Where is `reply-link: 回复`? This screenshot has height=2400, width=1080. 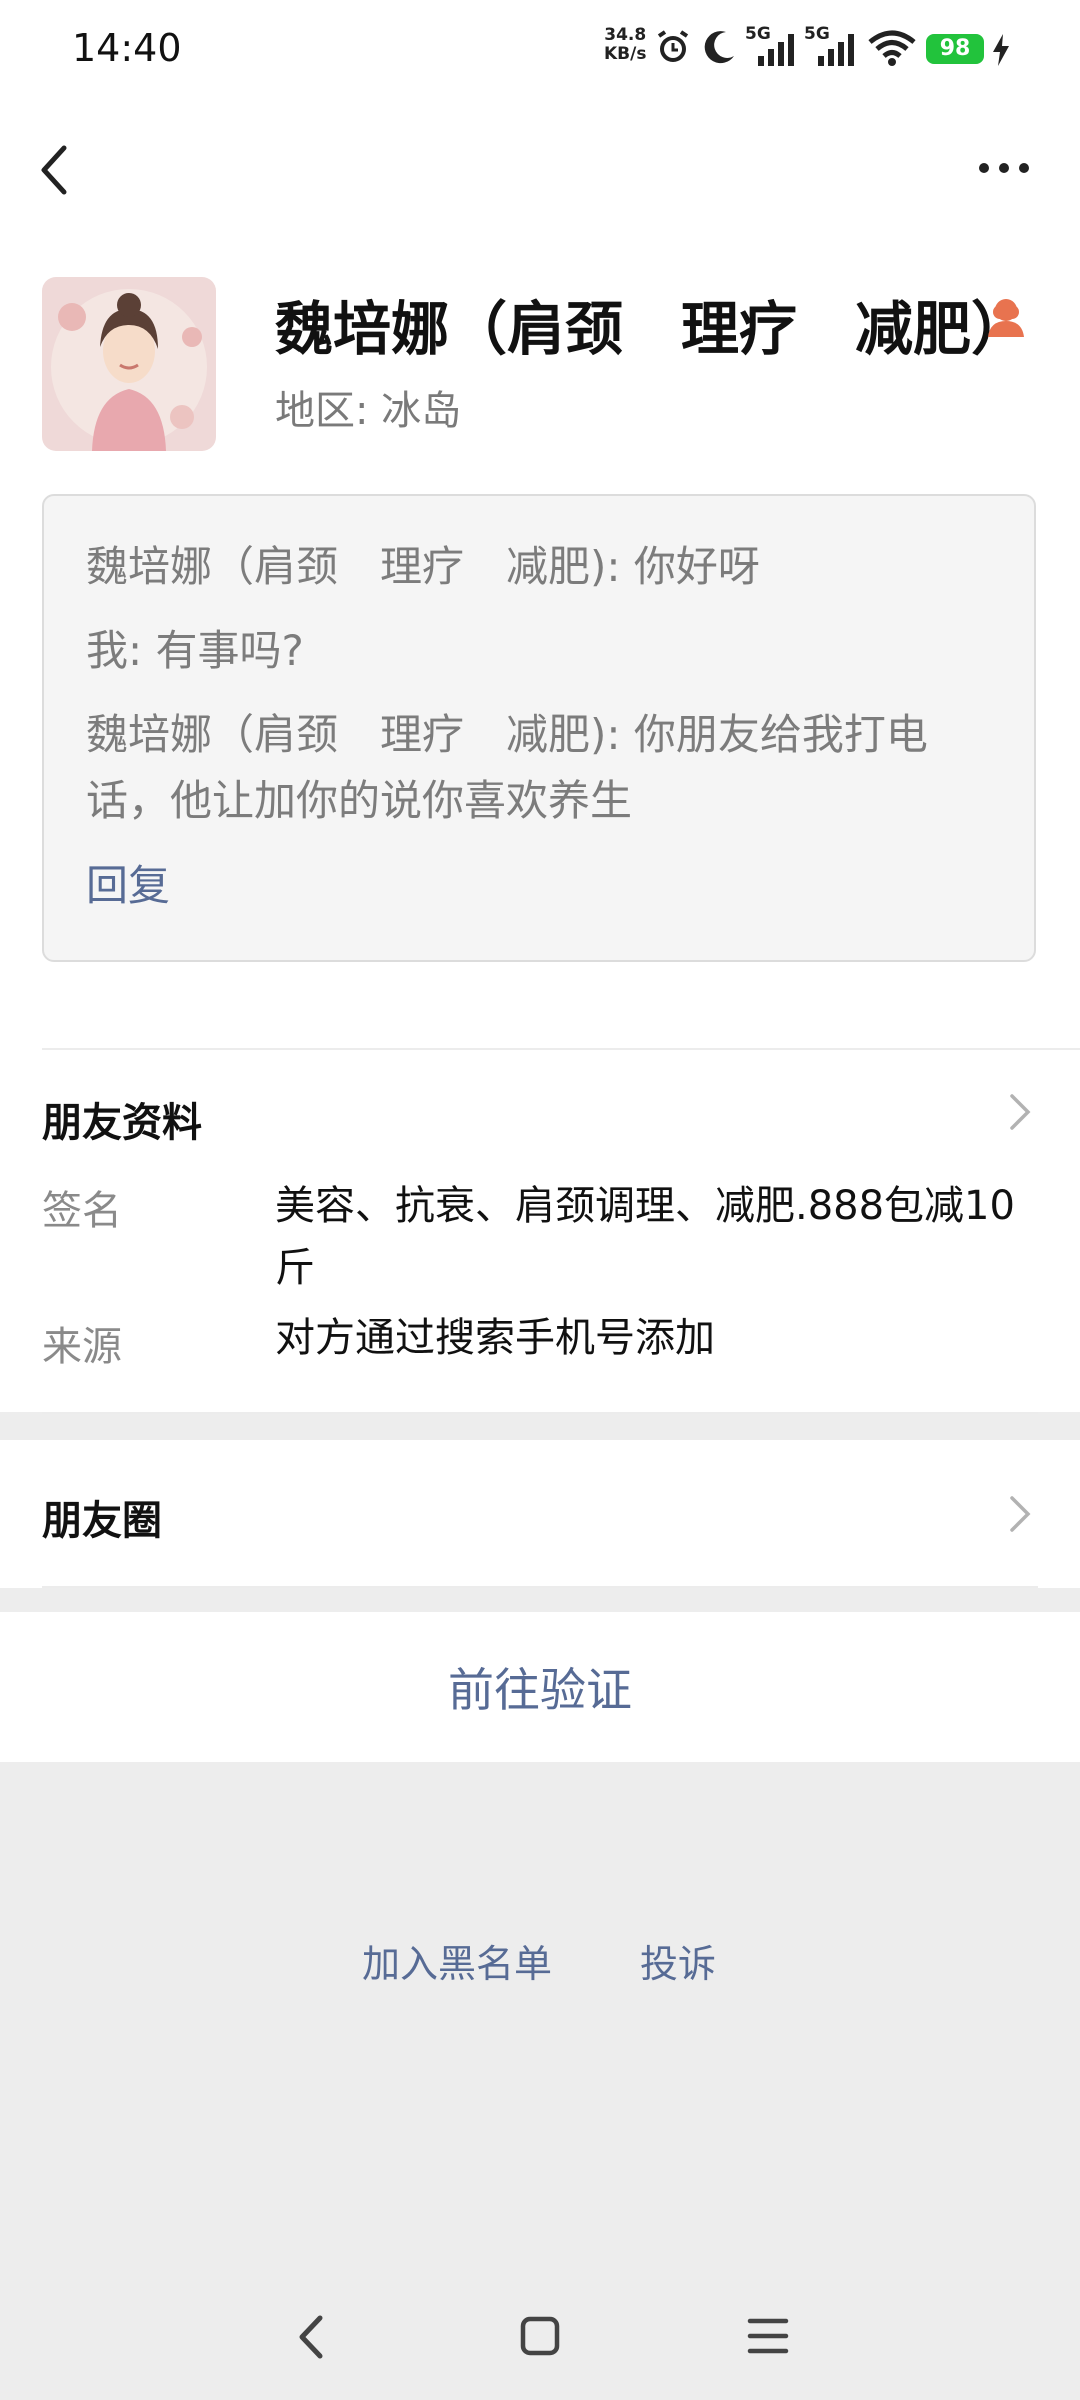 reply-link: 回复 is located at coordinates (128, 882).